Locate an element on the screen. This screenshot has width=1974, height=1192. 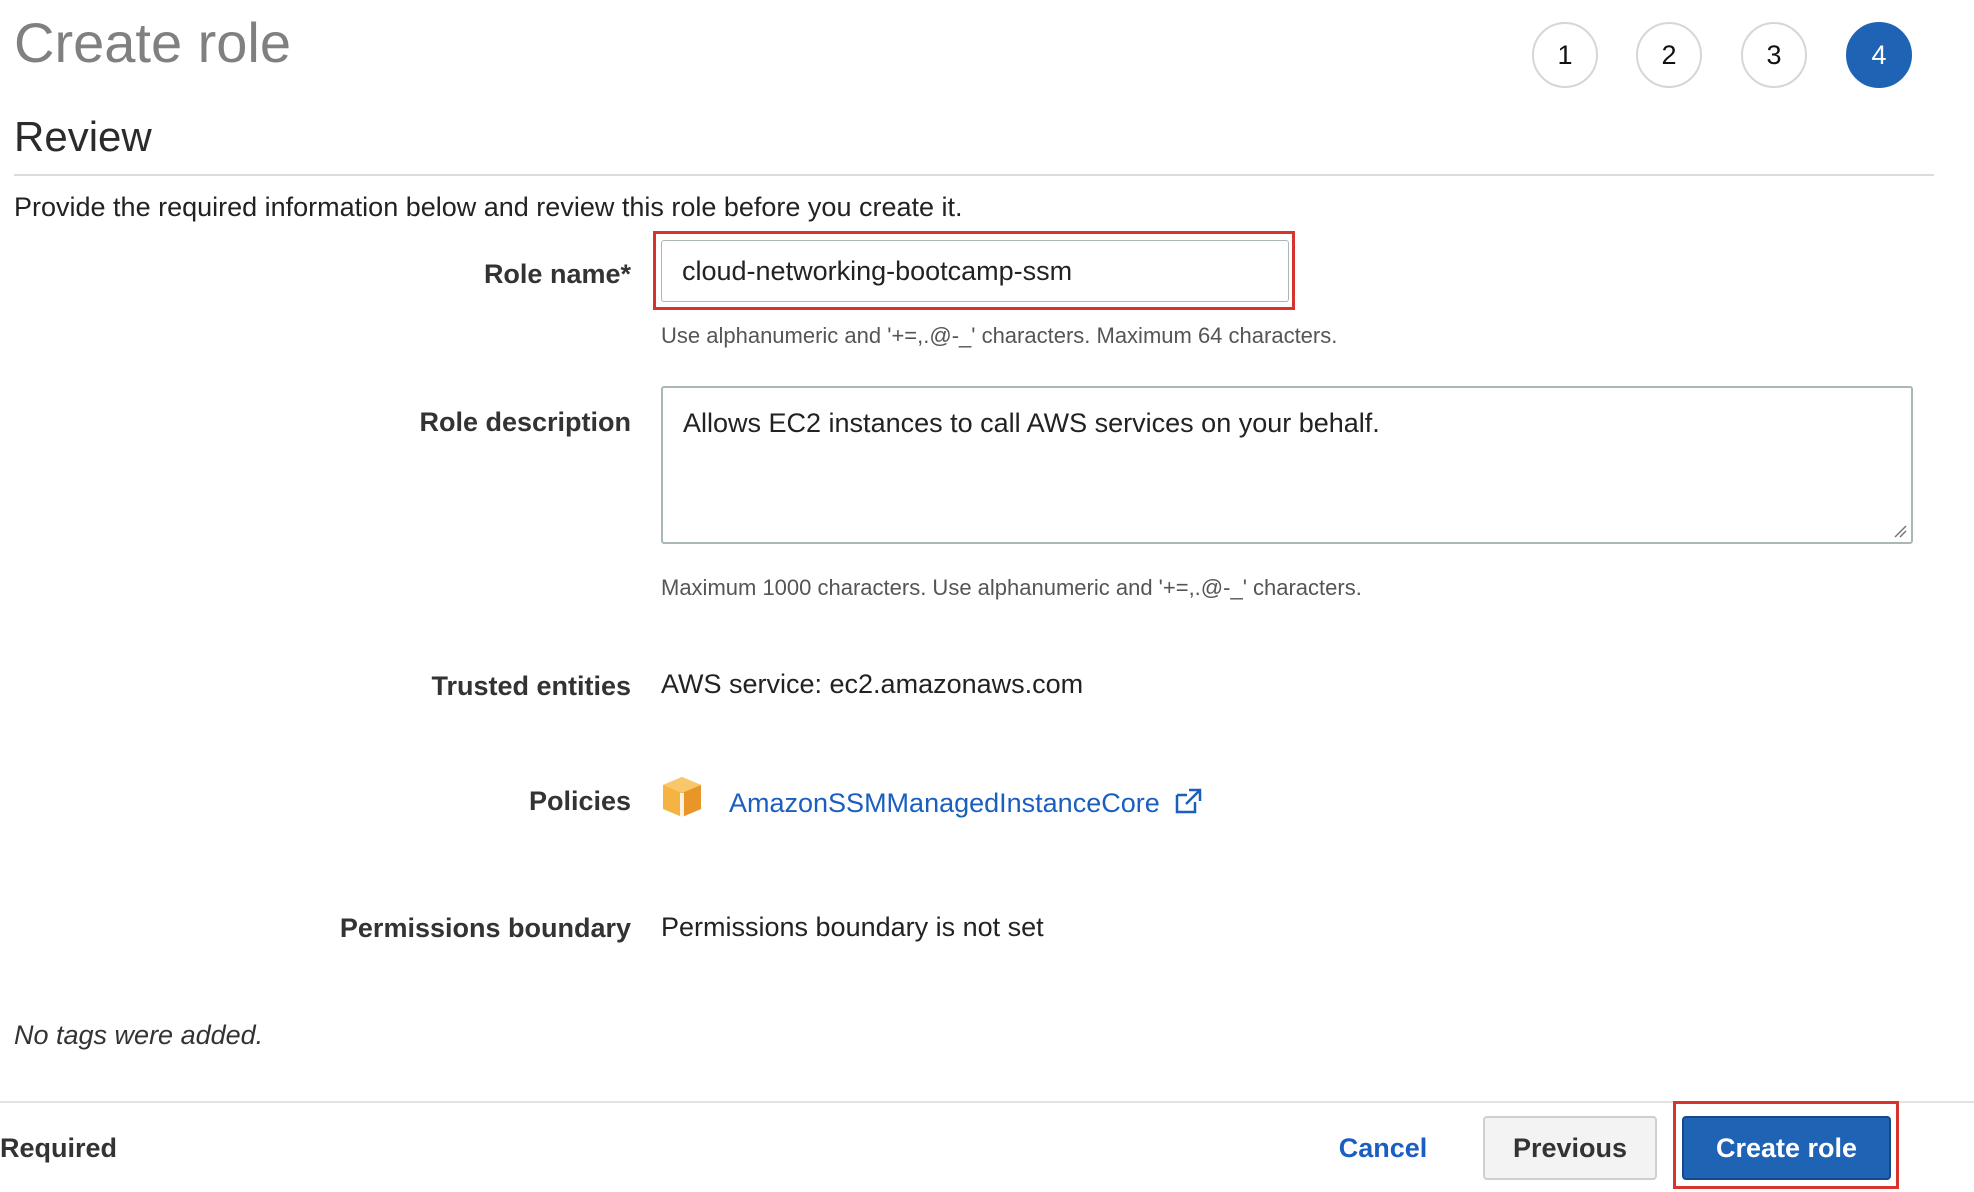
trusted-entities-value: AWS service: ec2.amazonaws.com is located at coordinates (872, 684).